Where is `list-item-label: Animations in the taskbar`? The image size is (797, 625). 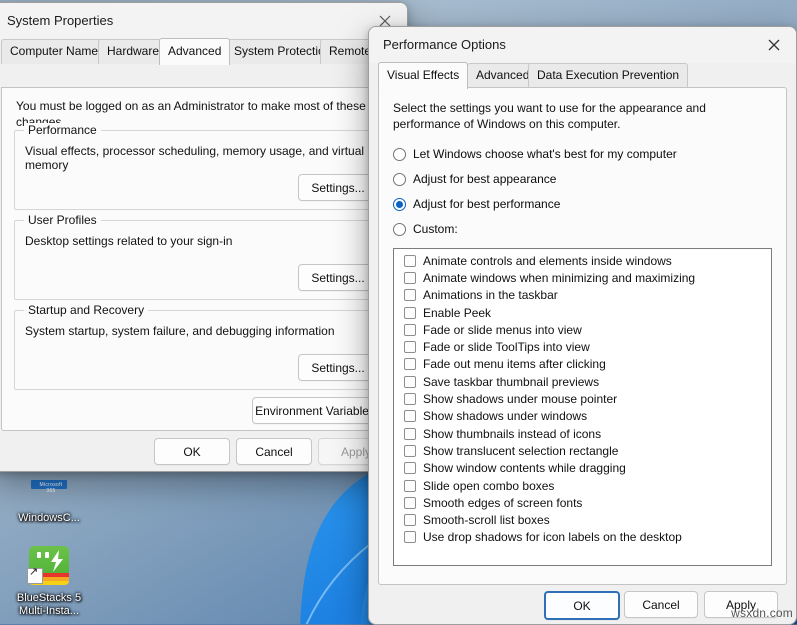
list-item-label: Animations in the taskbar is located at coordinates (490, 295).